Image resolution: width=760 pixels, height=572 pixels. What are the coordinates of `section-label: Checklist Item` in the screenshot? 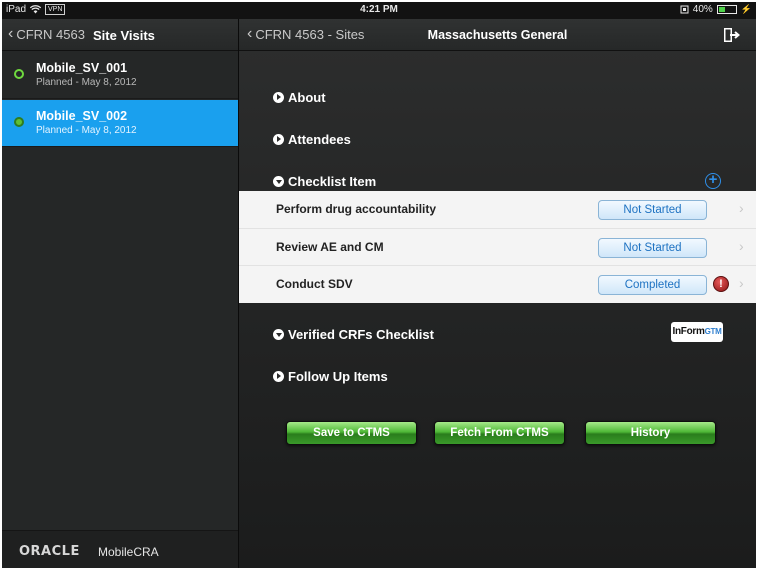 It's located at (332, 181).